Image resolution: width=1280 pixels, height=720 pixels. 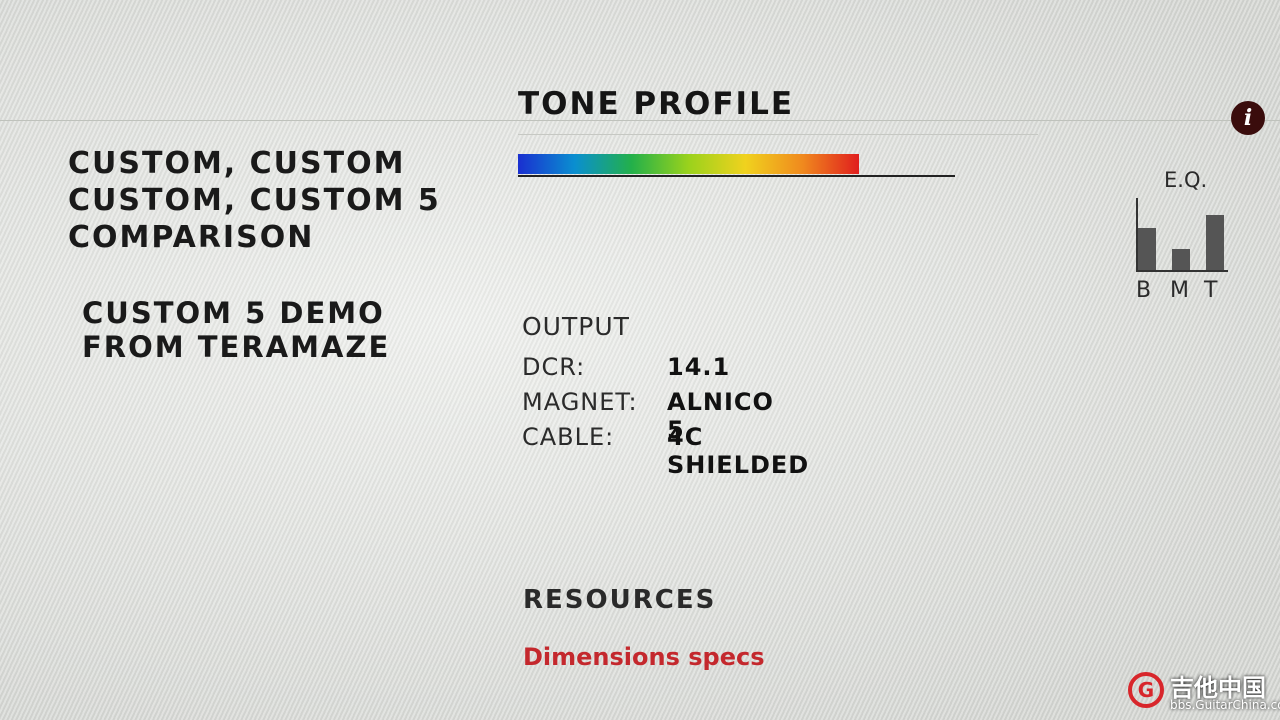 What do you see at coordinates (1248, 118) in the screenshot?
I see `info-icon: i` at bounding box center [1248, 118].